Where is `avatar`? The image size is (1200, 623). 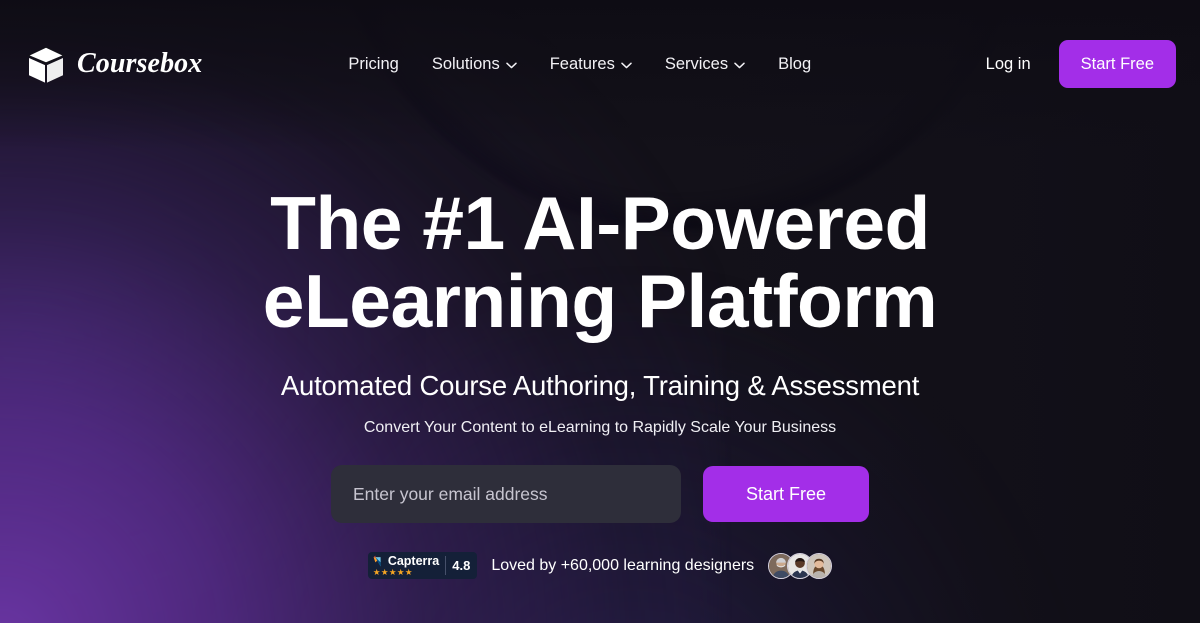 avatar is located at coordinates (819, 565).